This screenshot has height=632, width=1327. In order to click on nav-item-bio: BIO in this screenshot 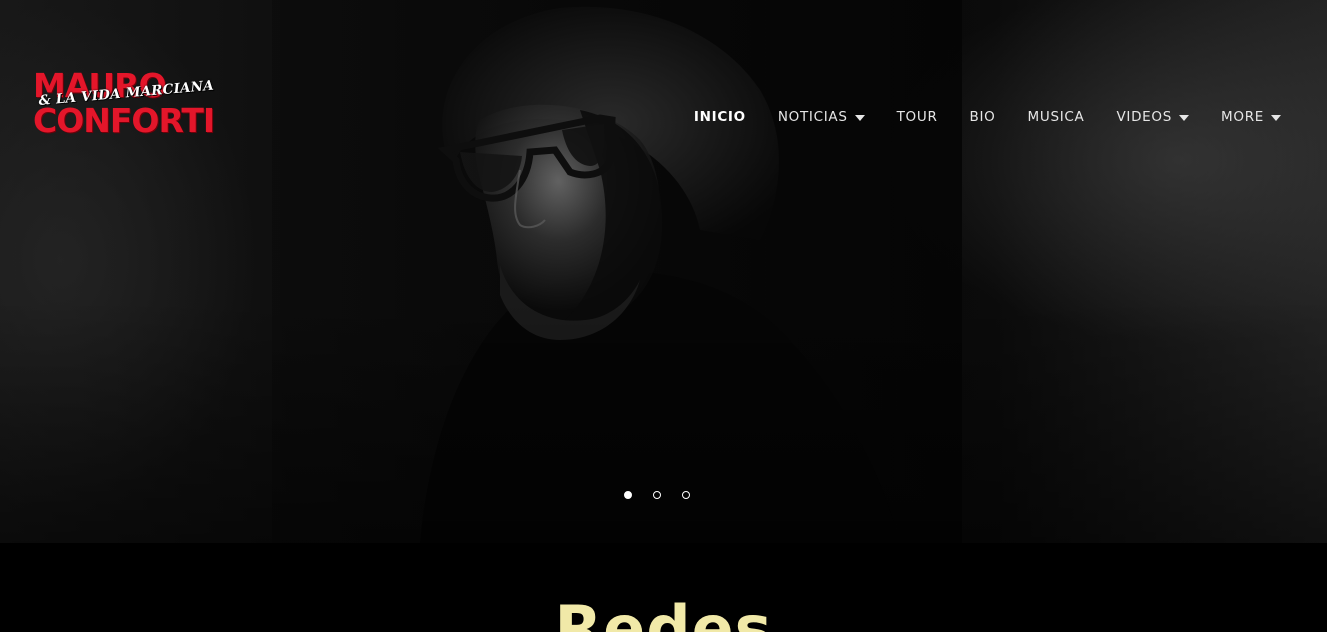, I will do `click(983, 117)`.